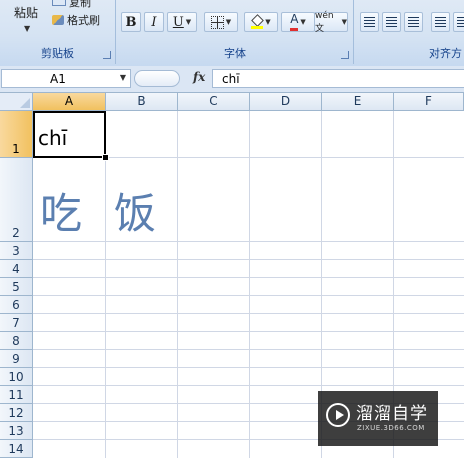 The height and width of the screenshot is (458, 464). Describe the element at coordinates (83, 20) in the screenshot. I see `format-painter-label: 格式刷` at that location.